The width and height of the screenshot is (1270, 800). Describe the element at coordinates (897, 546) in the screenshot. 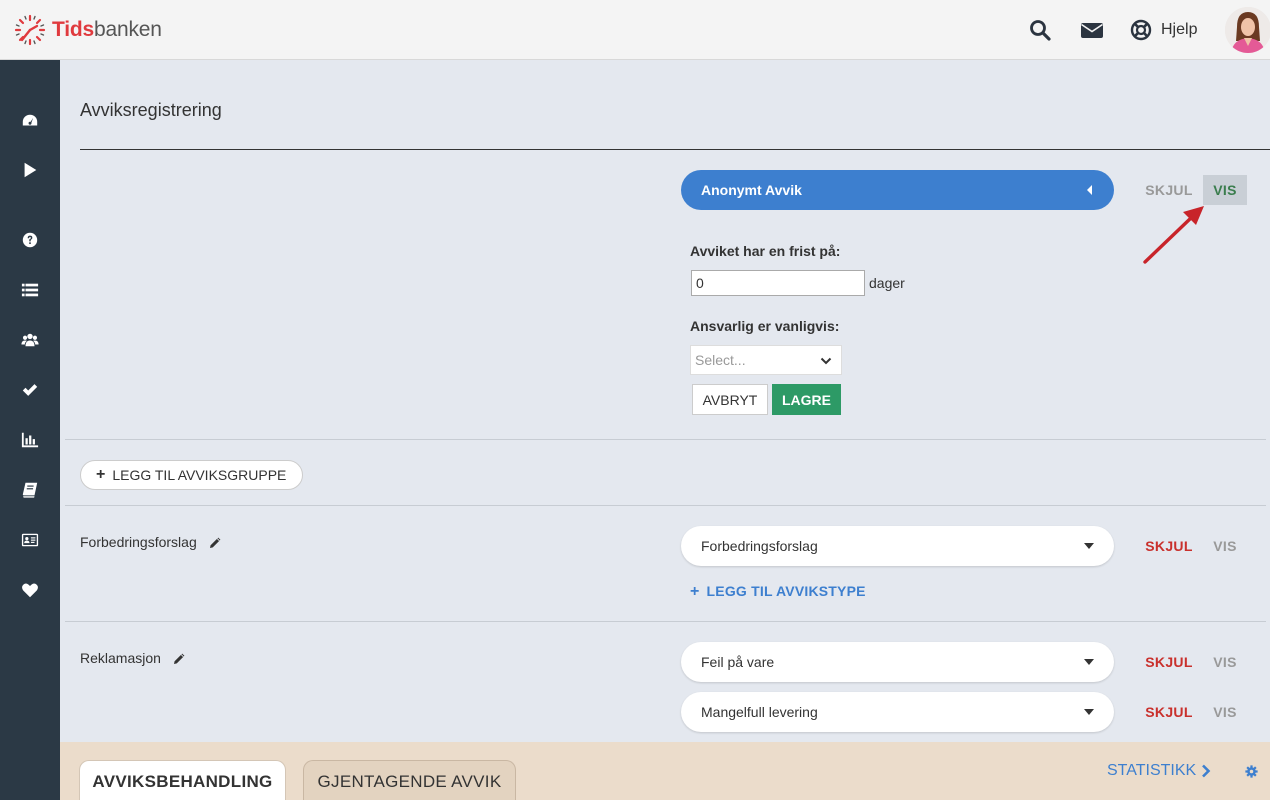

I see `deviation-type-dropdown: Forbedringsforslag` at that location.